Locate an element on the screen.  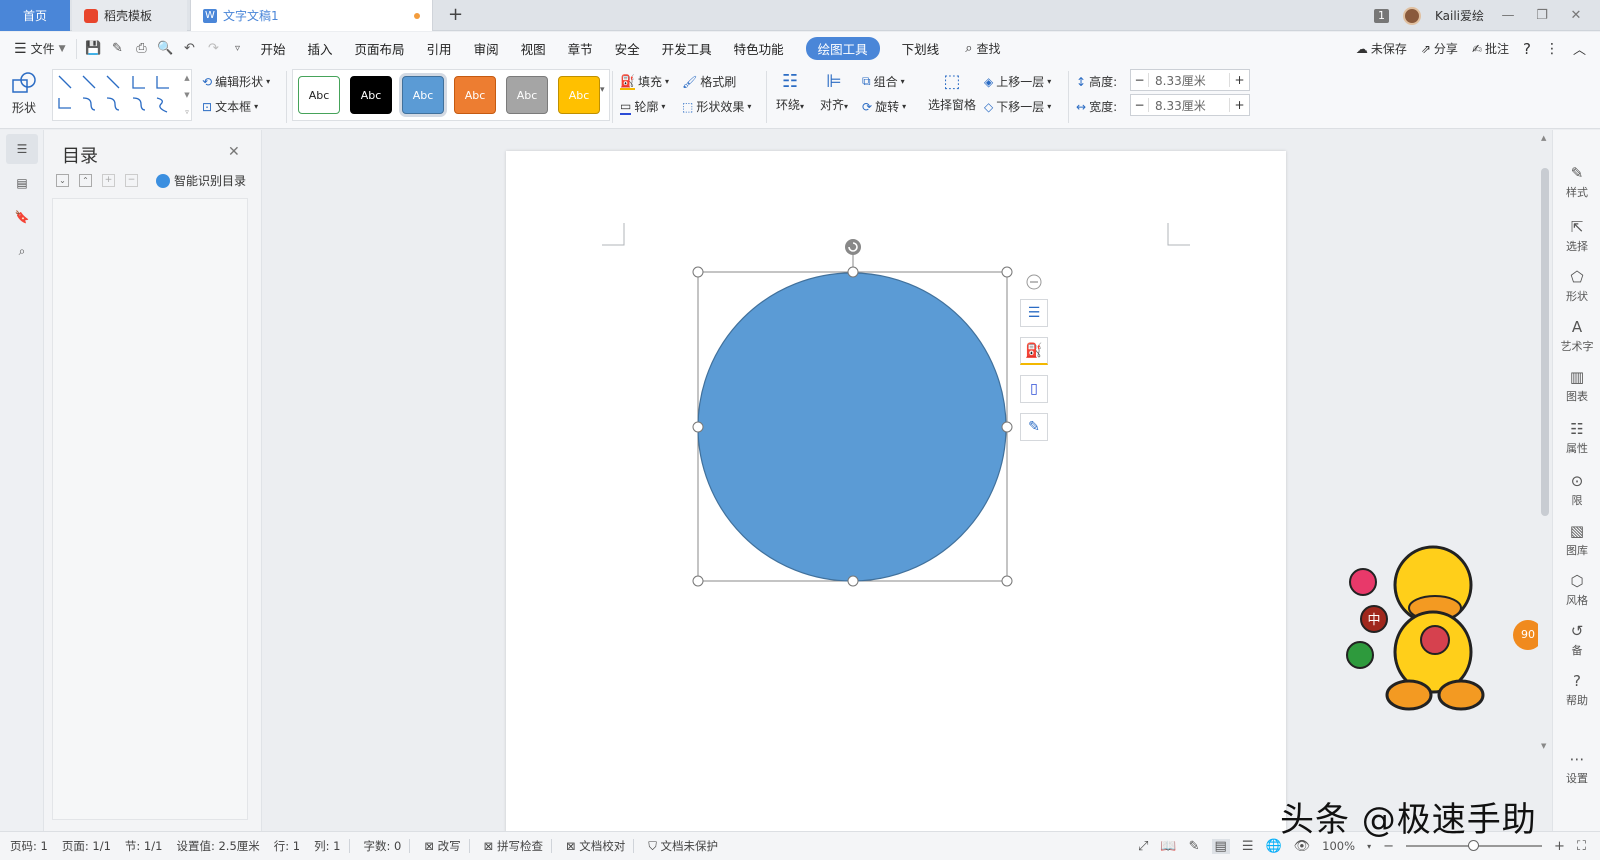
right-rail-item-4: ▥ 图表 is located at coordinates (1576, 386).